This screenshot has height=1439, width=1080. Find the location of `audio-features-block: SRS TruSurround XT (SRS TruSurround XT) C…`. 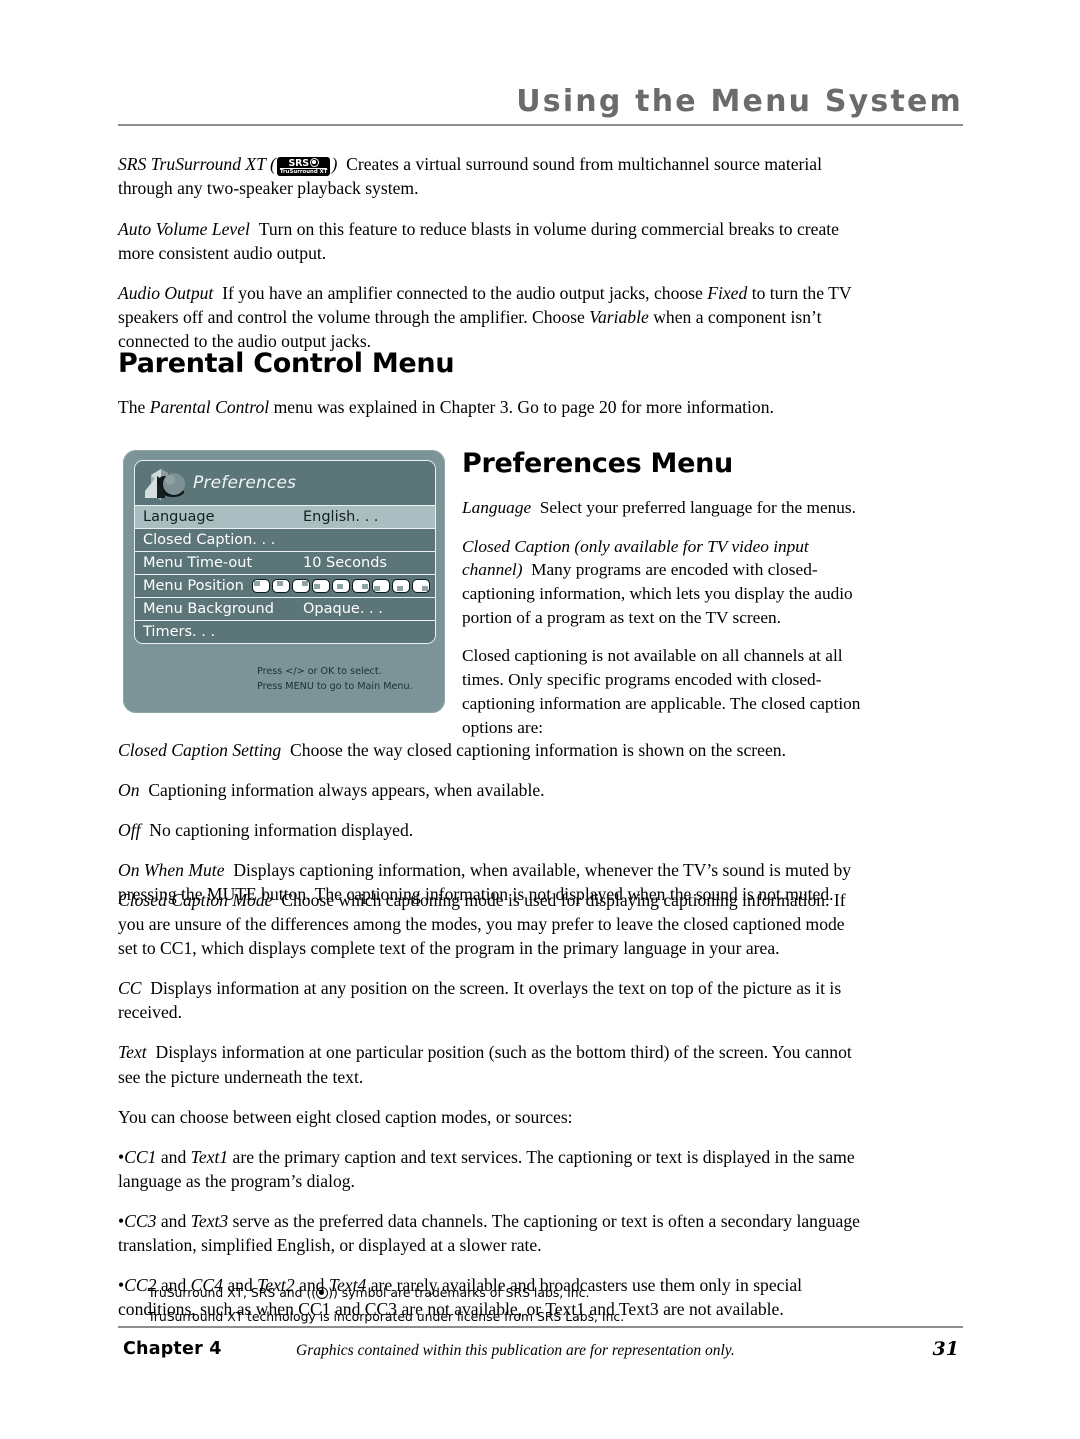

audio-features-block: SRS TruSurround XT (SRS TruSurround XT) C… is located at coordinates (490, 260).